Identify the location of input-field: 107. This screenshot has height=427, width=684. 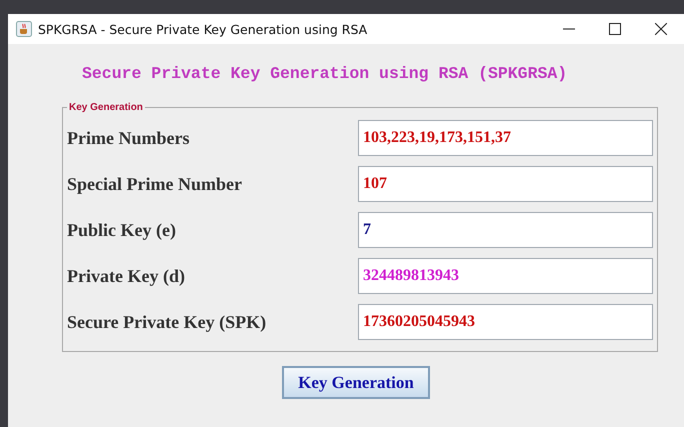
(505, 184).